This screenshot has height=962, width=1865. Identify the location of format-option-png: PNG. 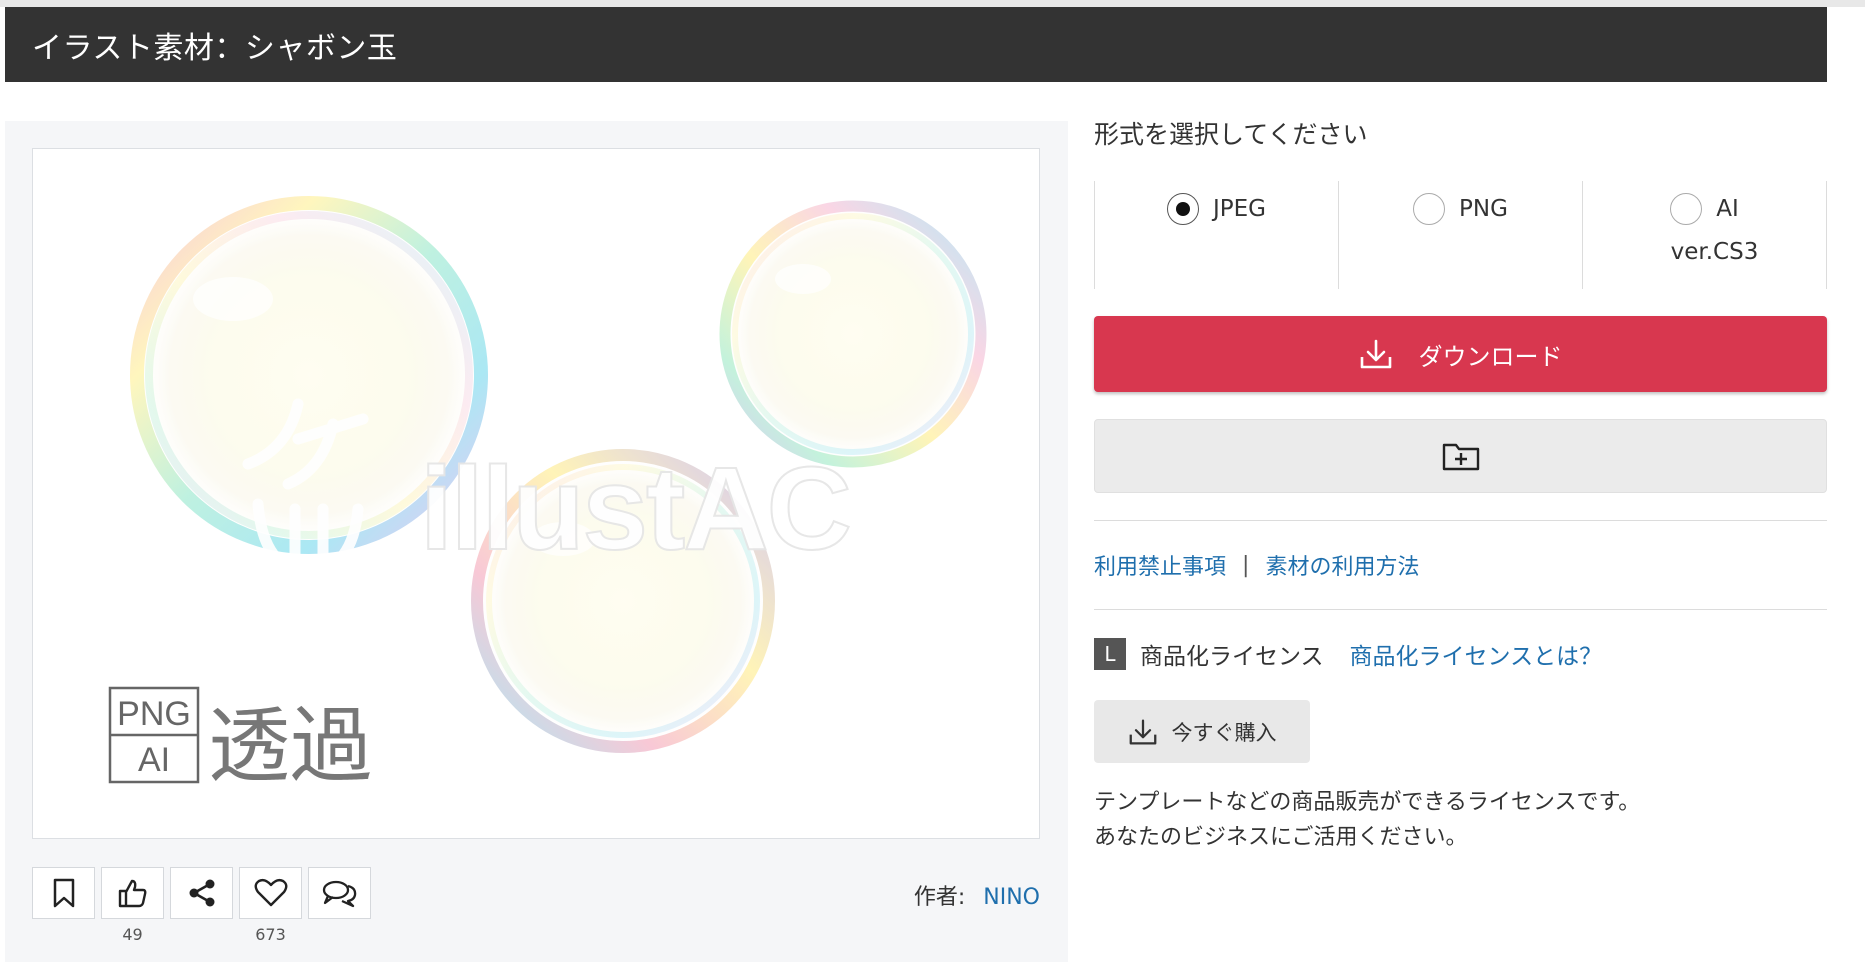
(1461, 235).